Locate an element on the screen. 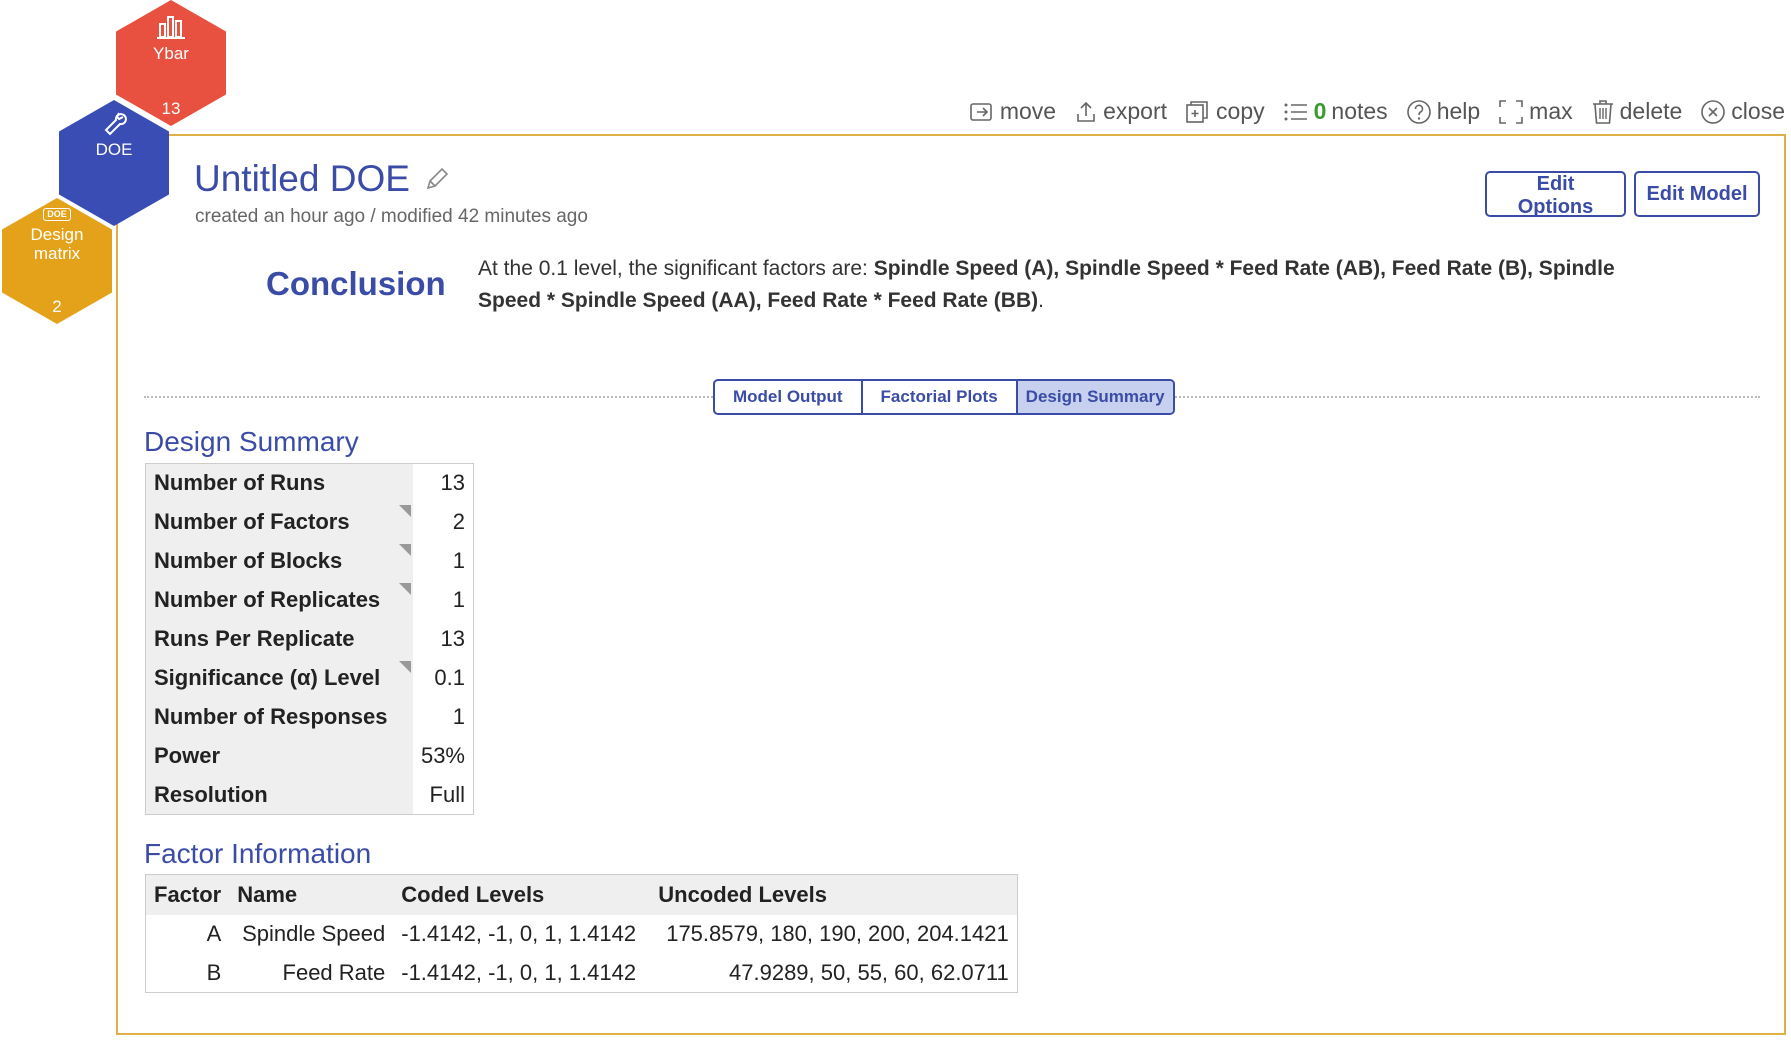 Image resolution: width=1791 pixels, height=1042 pixels. conclusion-suffix: . is located at coordinates (1041, 300).